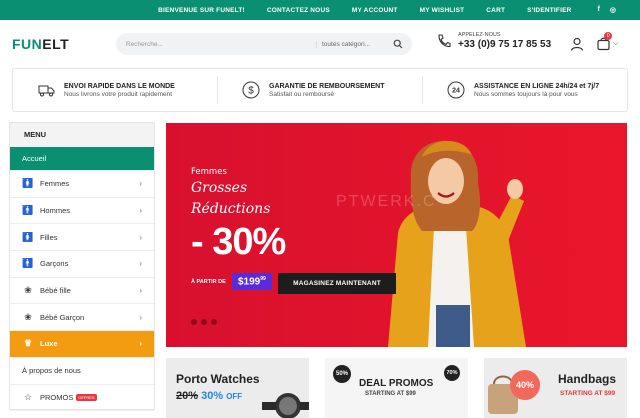 The width and height of the screenshot is (640, 418). I want to click on price-cents: 99, so click(263, 279).